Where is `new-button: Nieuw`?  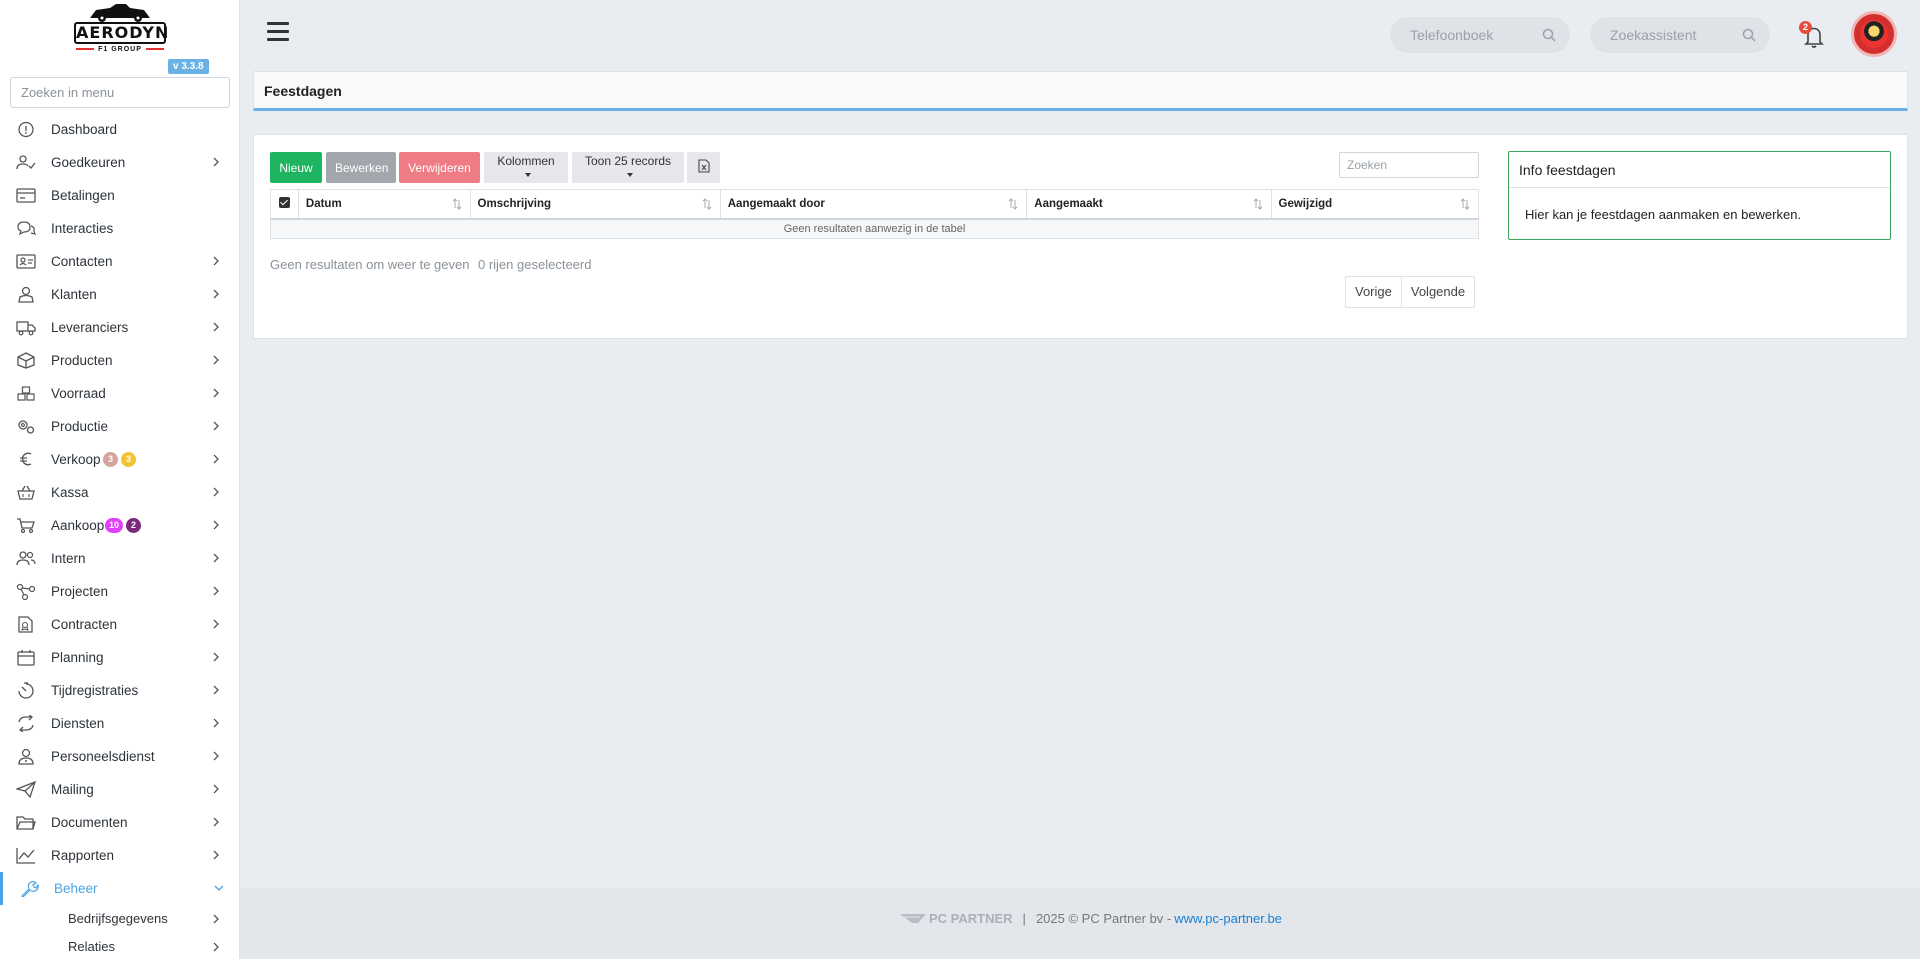 new-button: Nieuw is located at coordinates (296, 167).